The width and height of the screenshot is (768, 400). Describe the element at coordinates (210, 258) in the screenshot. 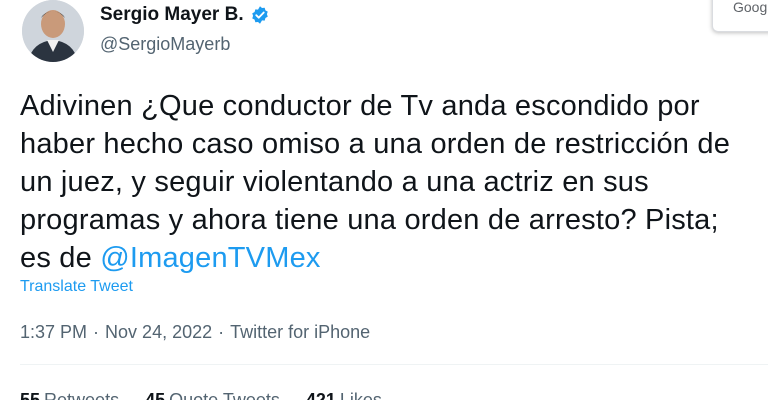

I see `mention-link: @ImagenTVMex` at that location.